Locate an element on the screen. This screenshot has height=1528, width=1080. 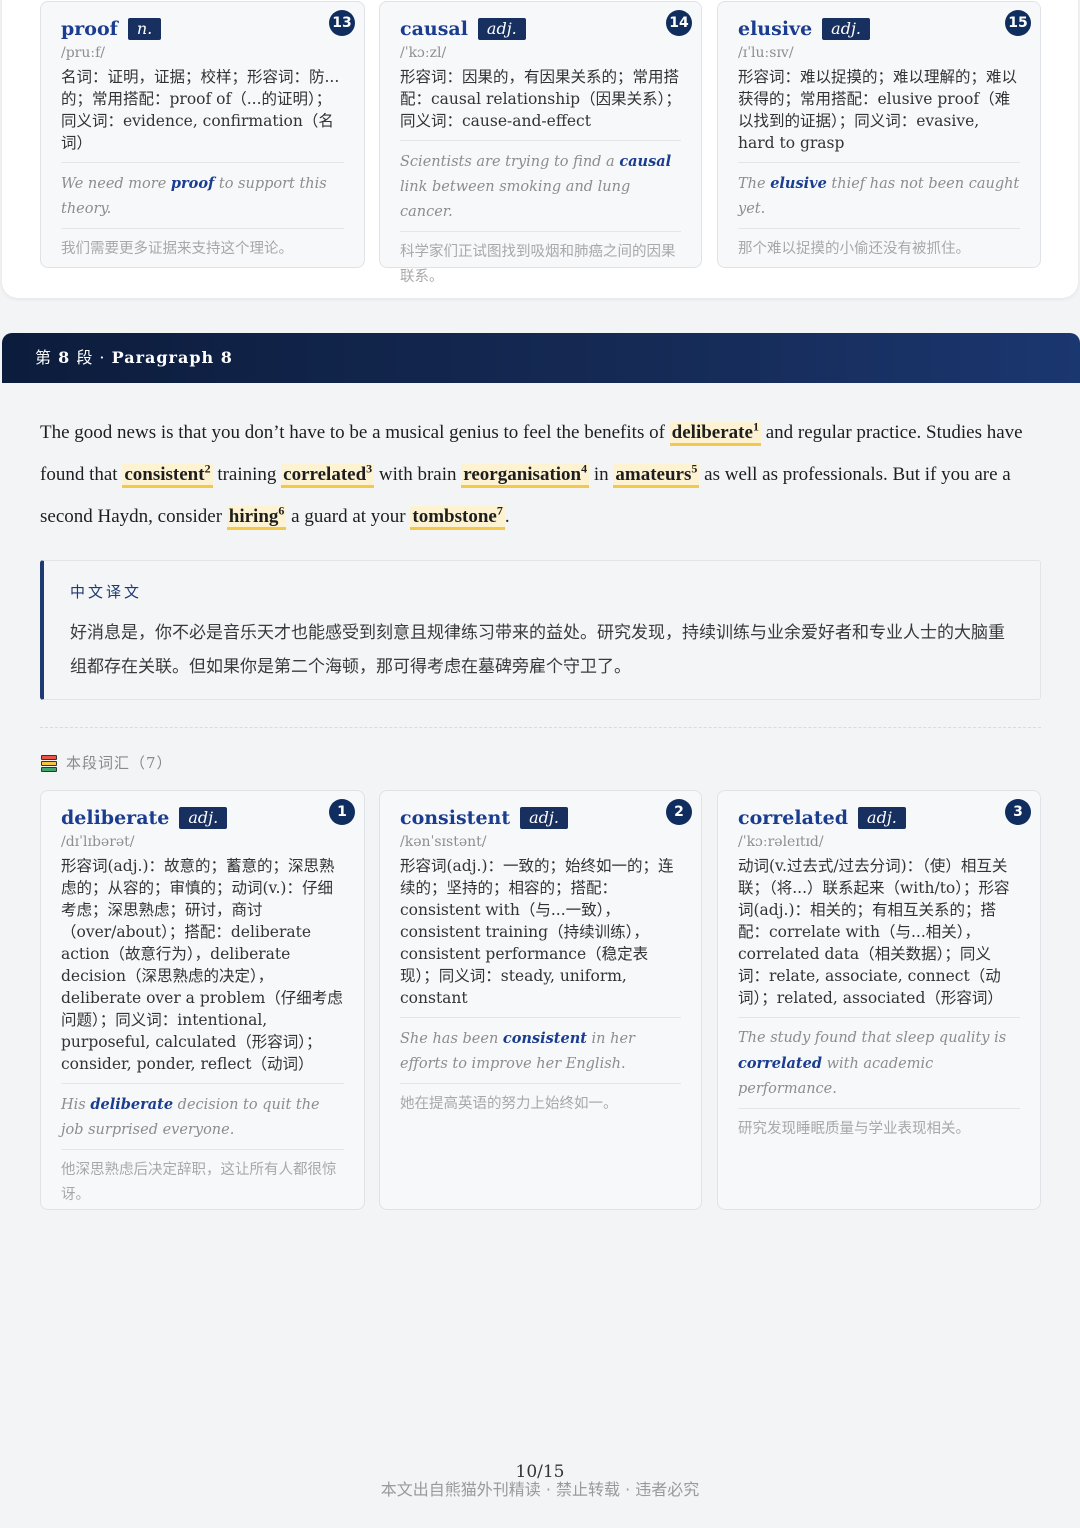
example-keyword: elusive is located at coordinates (798, 183).